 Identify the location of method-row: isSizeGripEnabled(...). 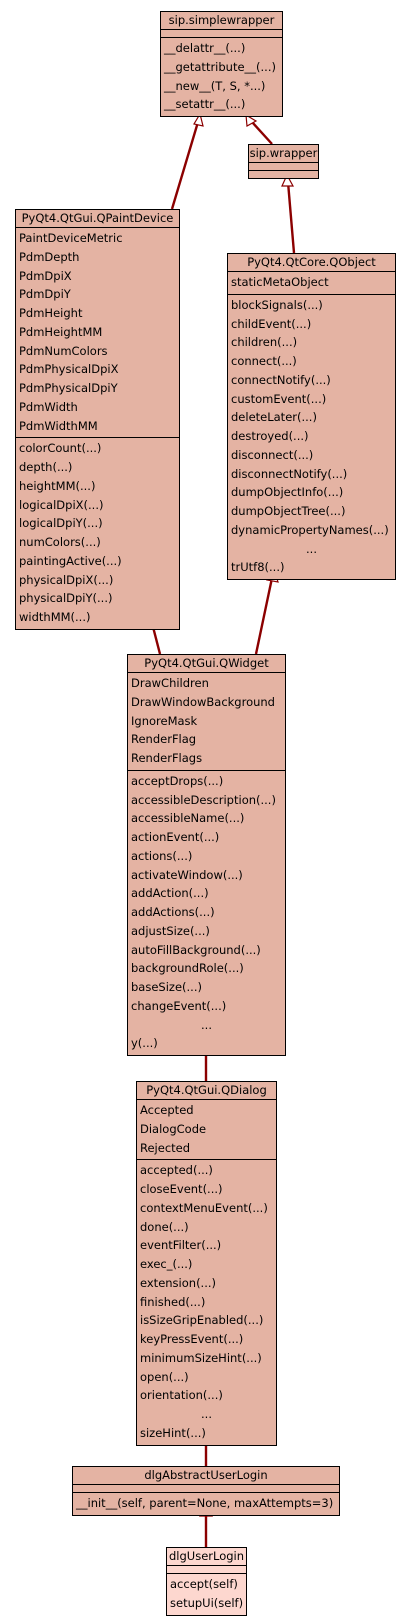
(202, 1320).